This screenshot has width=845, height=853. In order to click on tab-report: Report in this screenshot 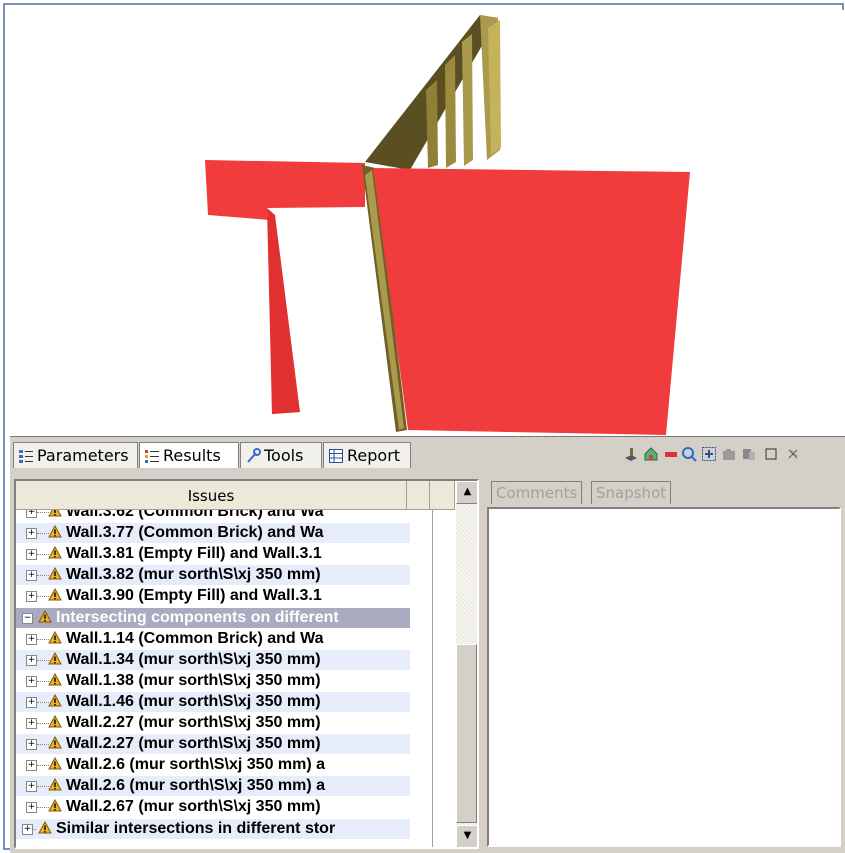, I will do `click(367, 455)`.